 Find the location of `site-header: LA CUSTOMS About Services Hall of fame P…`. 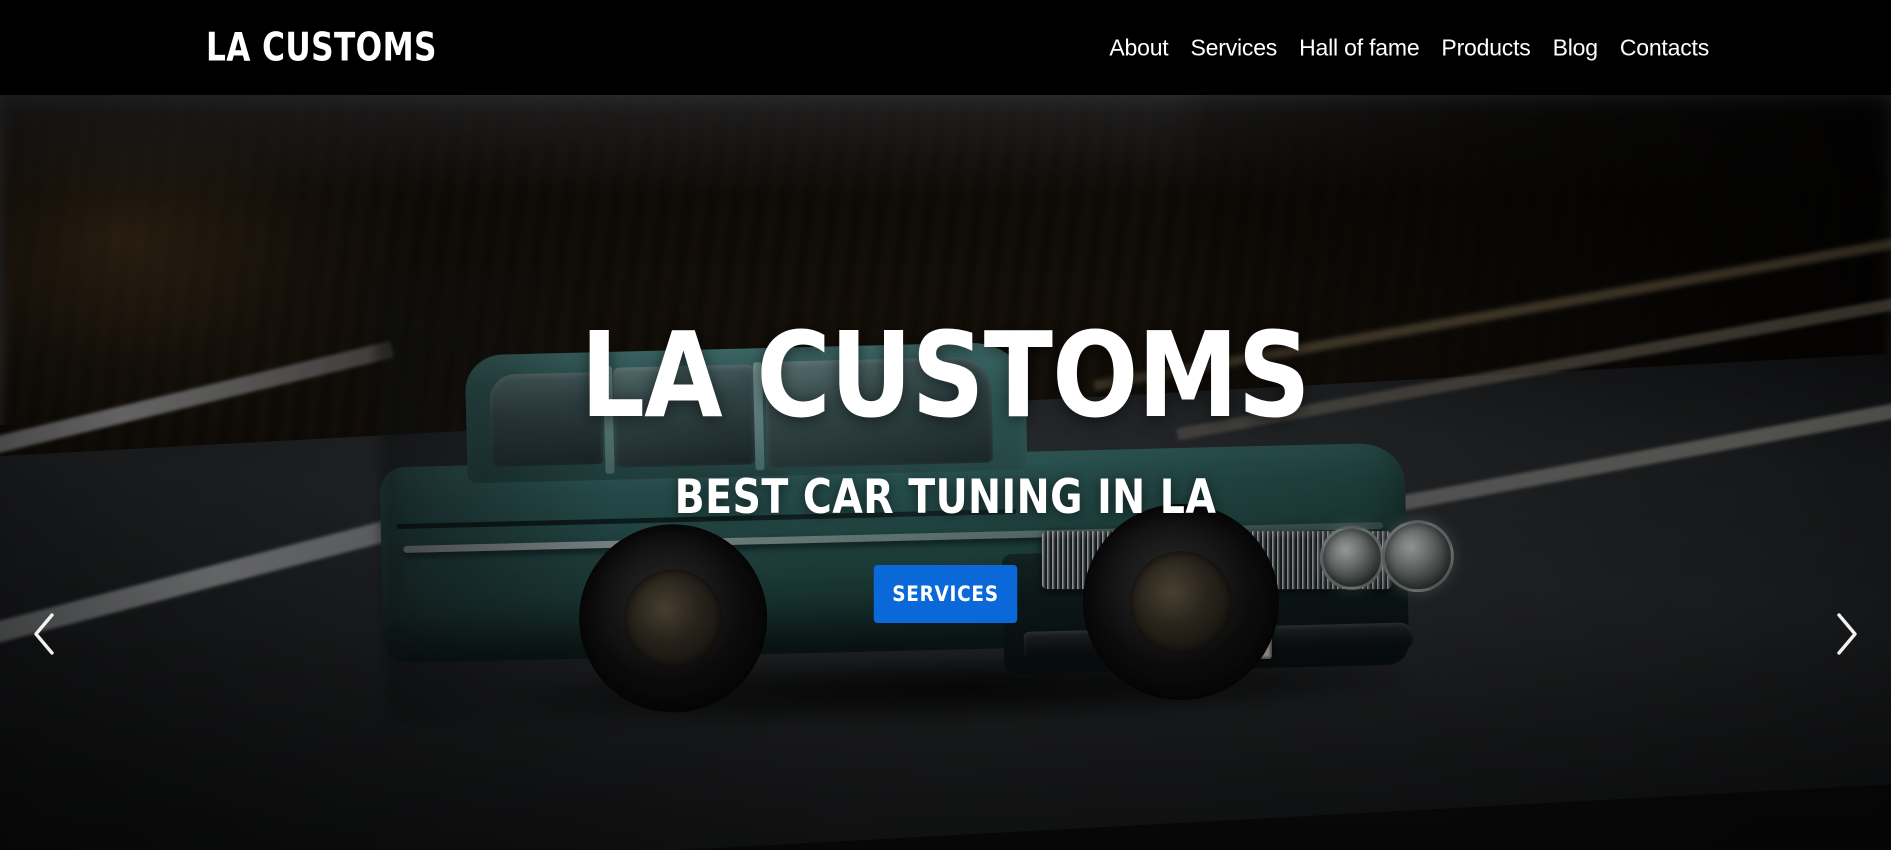

site-header: LA CUSTOMS About Services Hall of fame P… is located at coordinates (945, 47).